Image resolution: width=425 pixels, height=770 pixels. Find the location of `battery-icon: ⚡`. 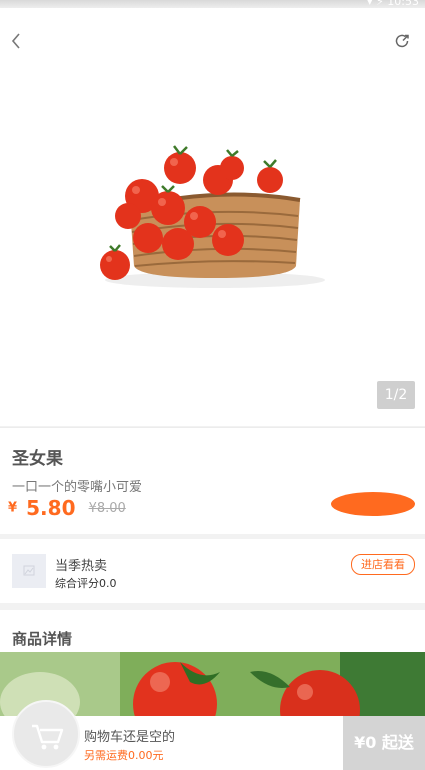

battery-icon: ⚡ is located at coordinates (380, 4).